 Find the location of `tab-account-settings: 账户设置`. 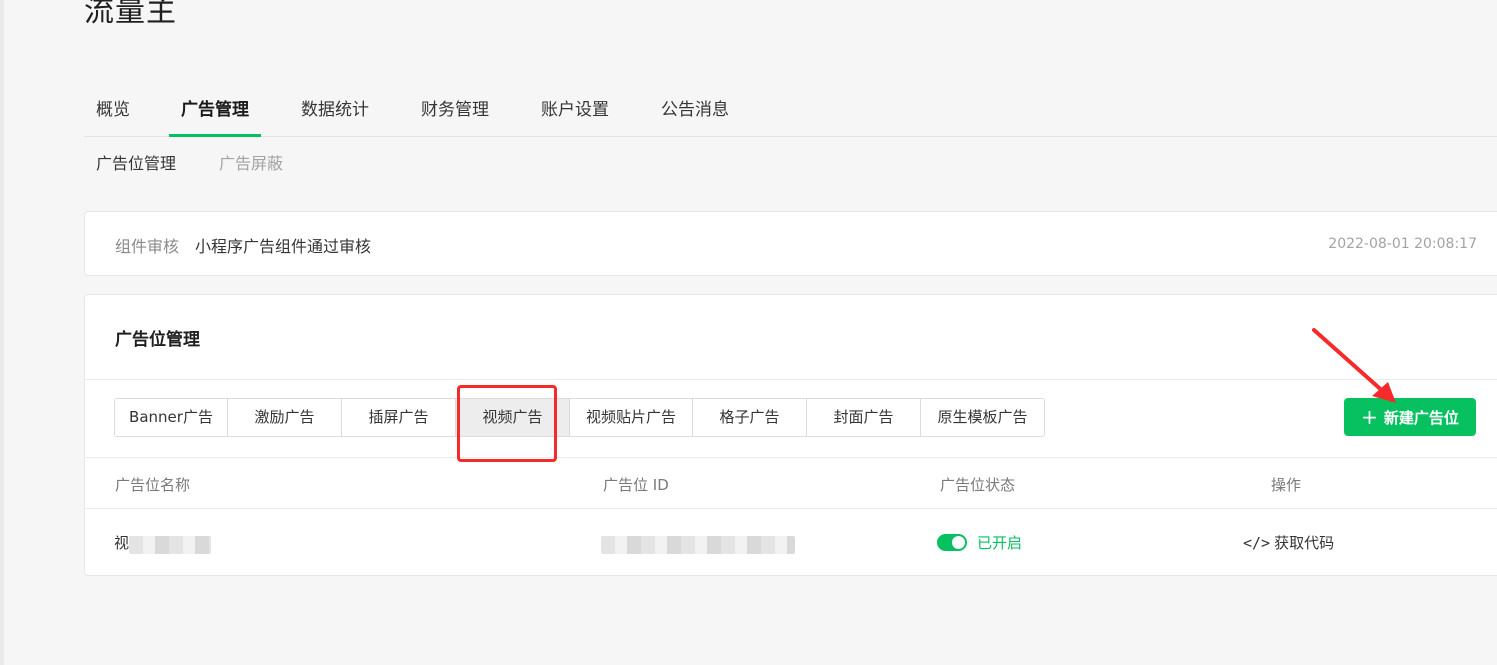

tab-account-settings: 账户设置 is located at coordinates (575, 110).